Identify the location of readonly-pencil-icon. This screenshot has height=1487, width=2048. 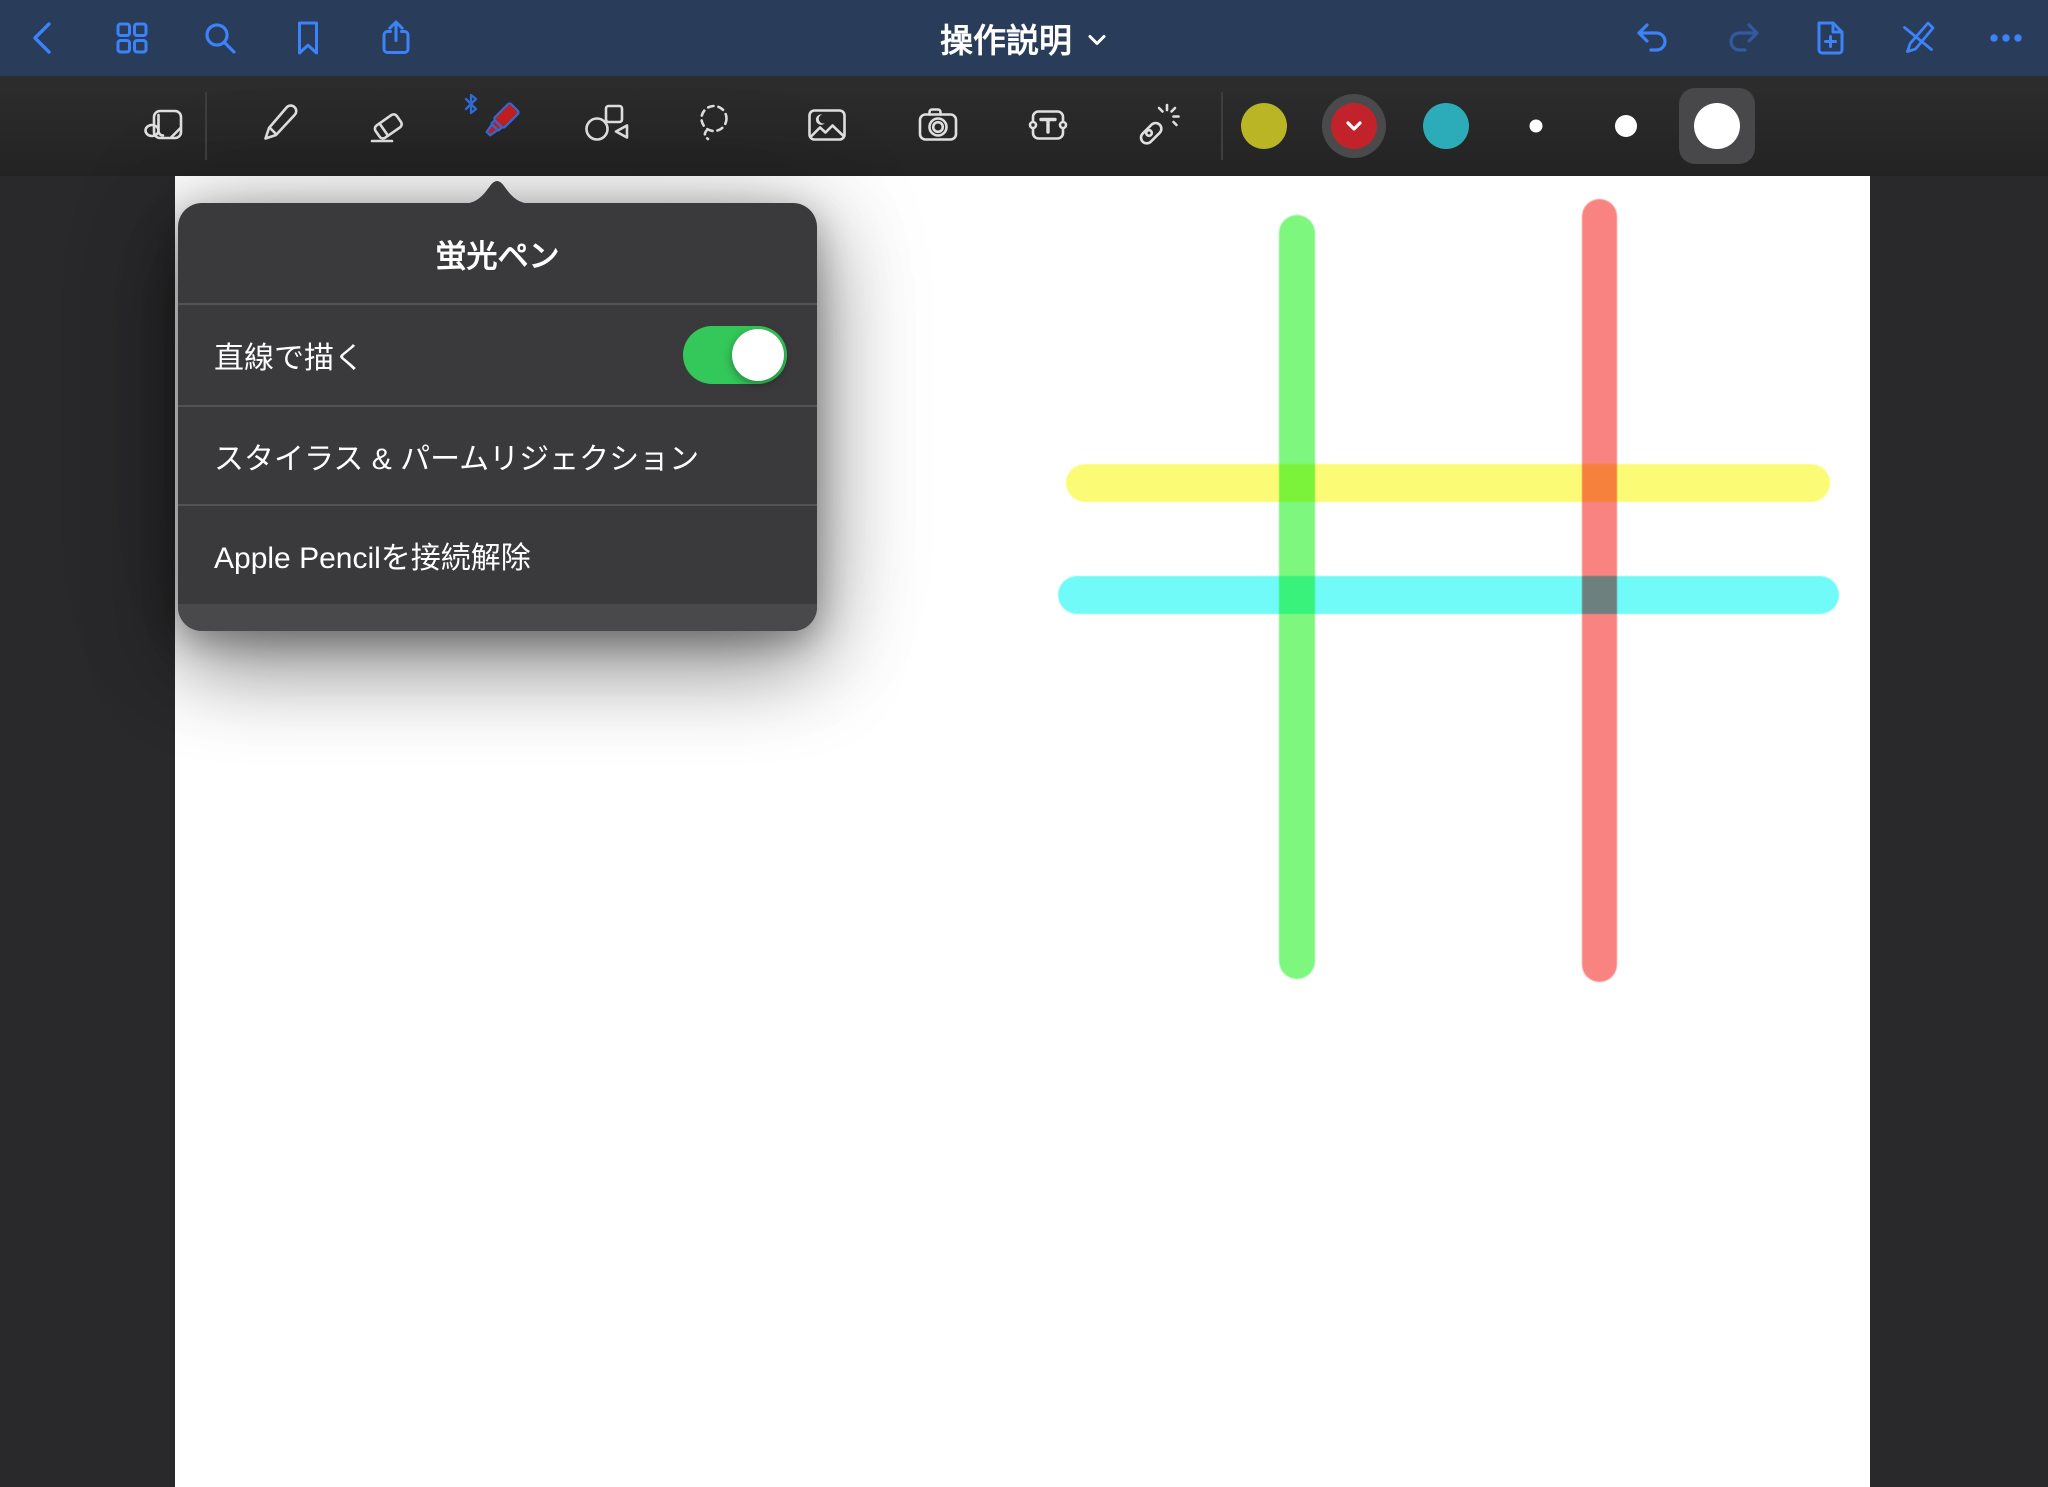
(1919, 37).